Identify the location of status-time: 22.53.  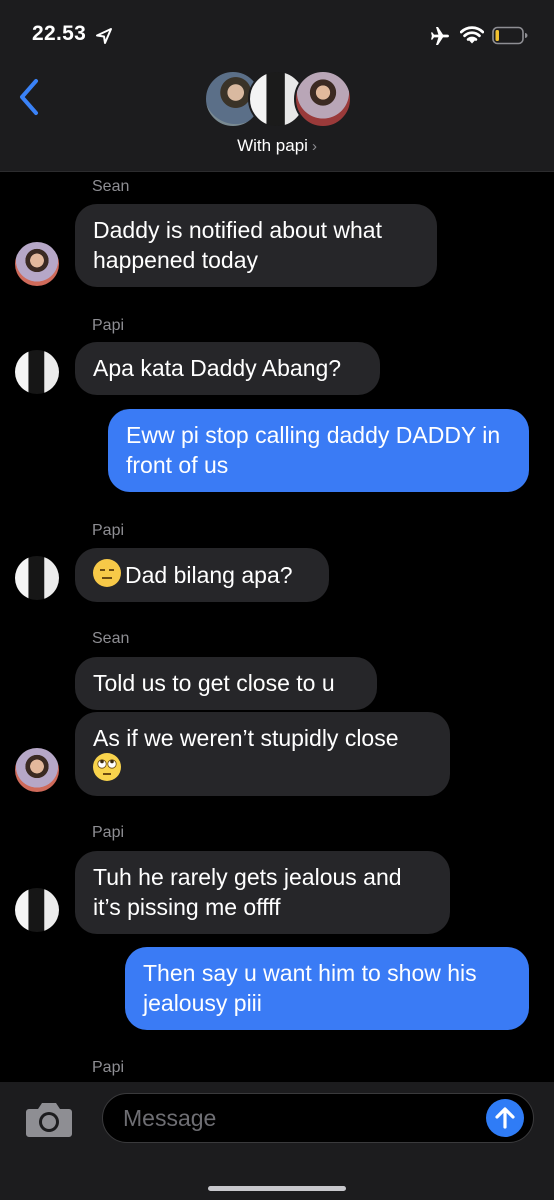
(59, 33).